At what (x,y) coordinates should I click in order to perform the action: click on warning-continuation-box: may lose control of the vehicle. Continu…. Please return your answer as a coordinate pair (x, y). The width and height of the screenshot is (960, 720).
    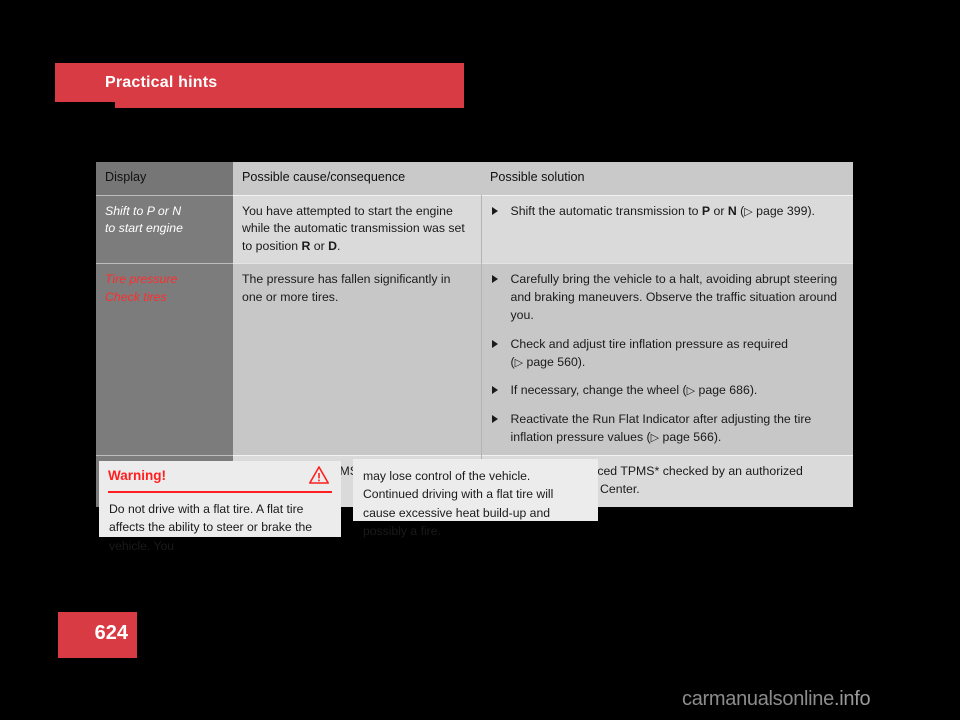
    Looking at the image, I should click on (475, 498).